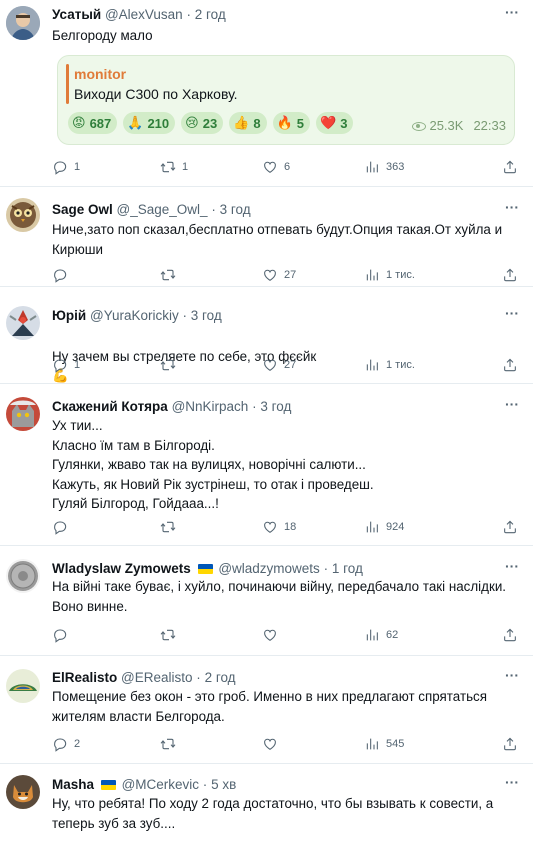  I want to click on author-handle: @wladzymowets, so click(268, 568).